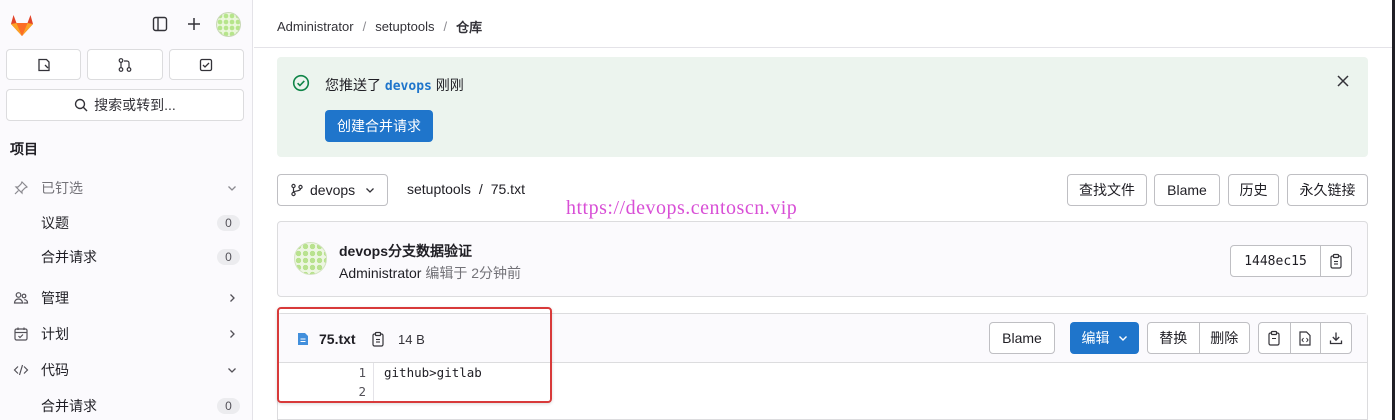 The image size is (1395, 420). Describe the element at coordinates (315, 26) in the screenshot. I see `breadcrumb-item: Administrator` at that location.